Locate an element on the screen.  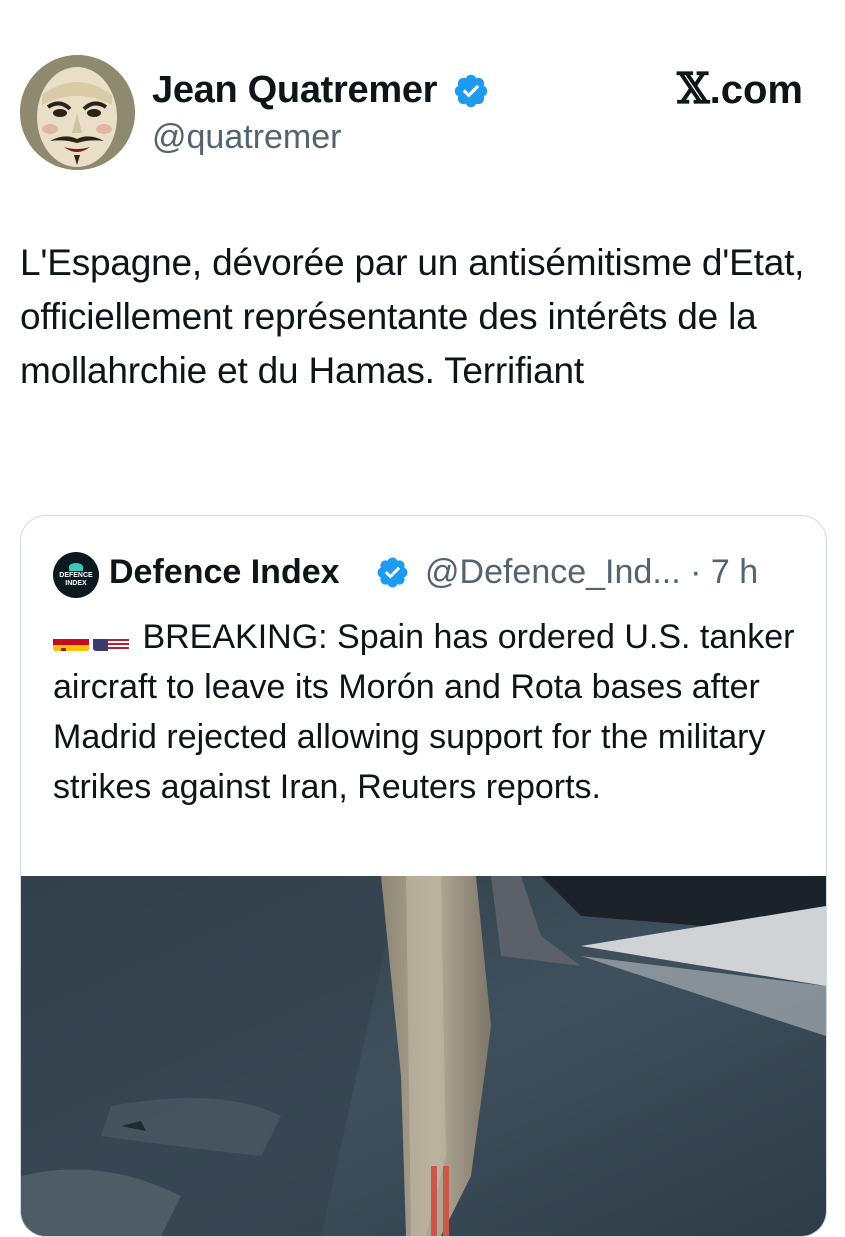
brand-suffix: .com is located at coordinates (756, 90).